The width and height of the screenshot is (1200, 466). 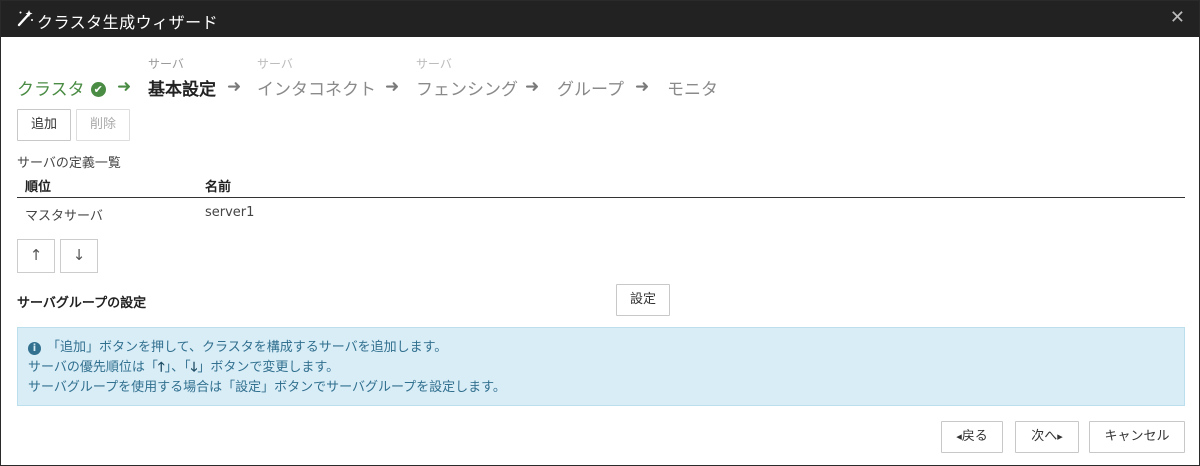 I want to click on step-monitor-label: モニタ, so click(x=692, y=90).